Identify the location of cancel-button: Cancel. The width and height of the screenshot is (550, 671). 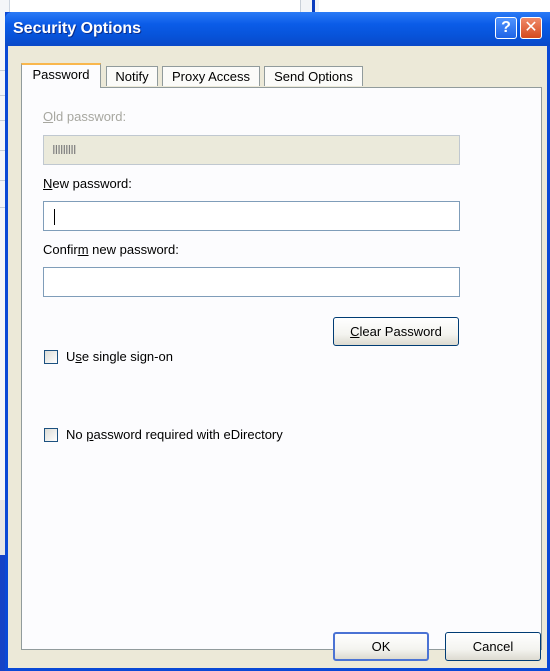
(493, 646).